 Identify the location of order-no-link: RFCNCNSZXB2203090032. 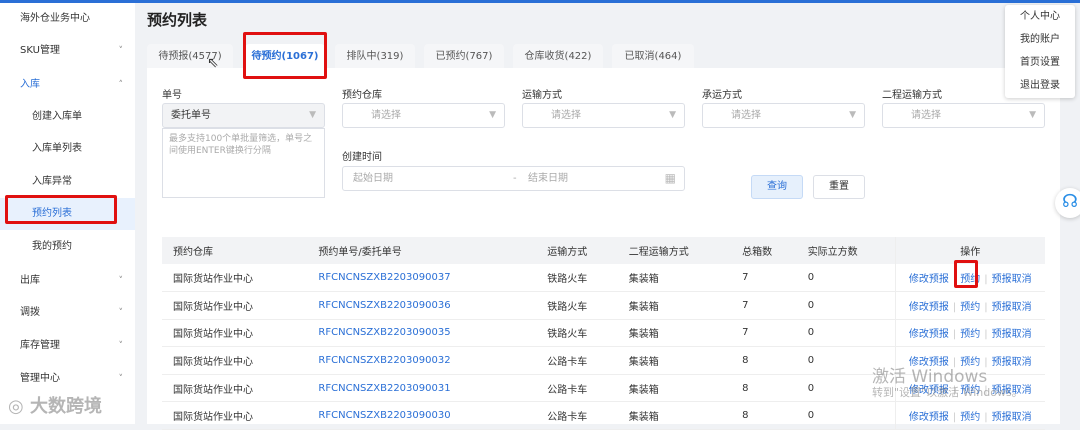
(422, 360).